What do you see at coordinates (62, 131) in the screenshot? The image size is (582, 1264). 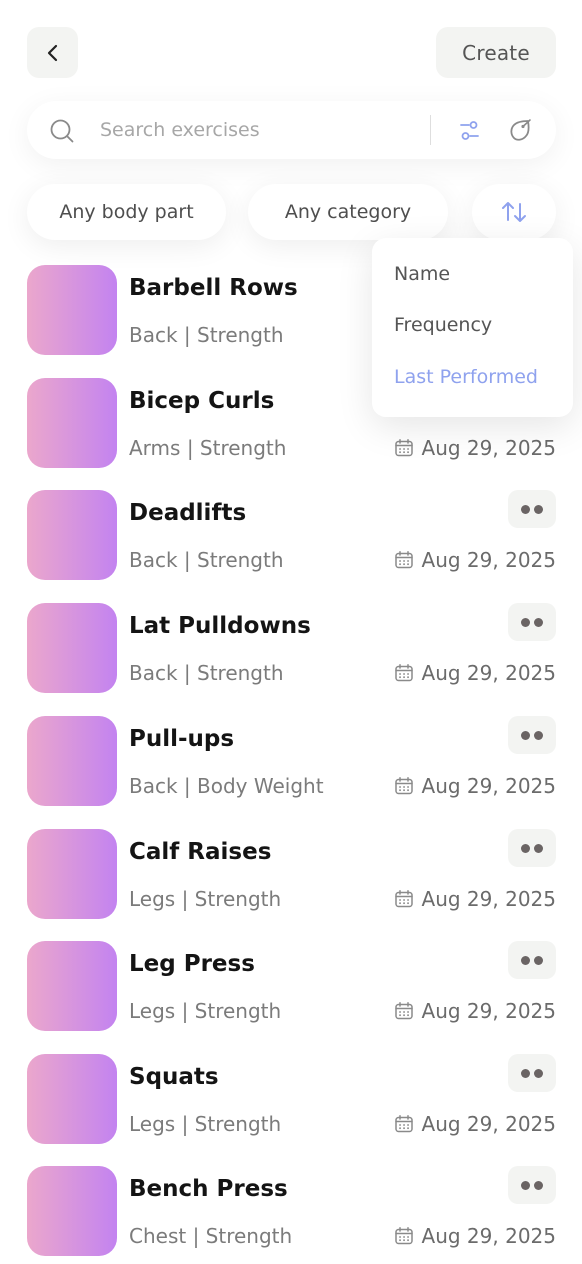 I see `search-icon` at bounding box center [62, 131].